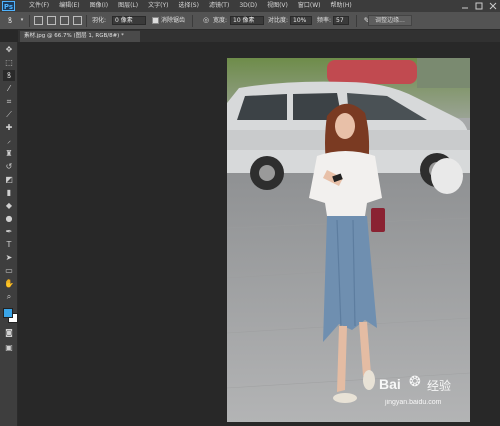 The image size is (500, 426). Describe the element at coordinates (9, 179) in the screenshot. I see `eraser-icon: ◩` at that location.